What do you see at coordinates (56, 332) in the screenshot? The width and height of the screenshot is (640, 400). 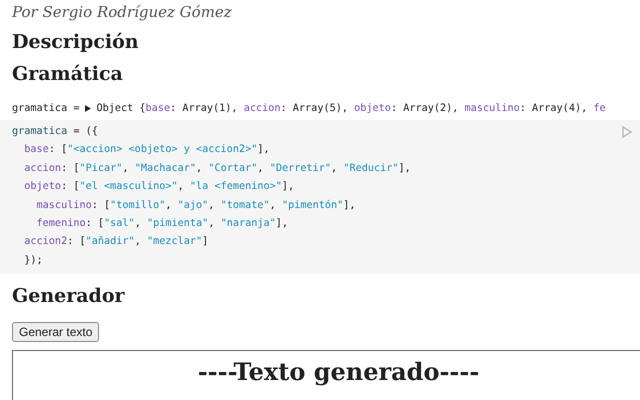 I see `generate-button: Generar texto` at bounding box center [56, 332].